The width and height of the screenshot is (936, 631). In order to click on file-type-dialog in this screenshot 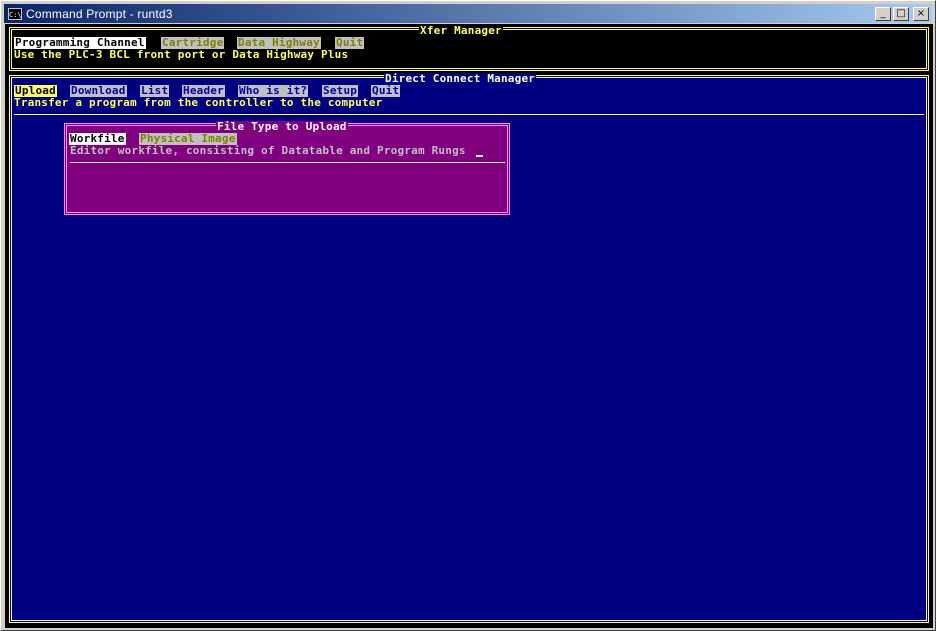, I will do `click(287, 169)`.